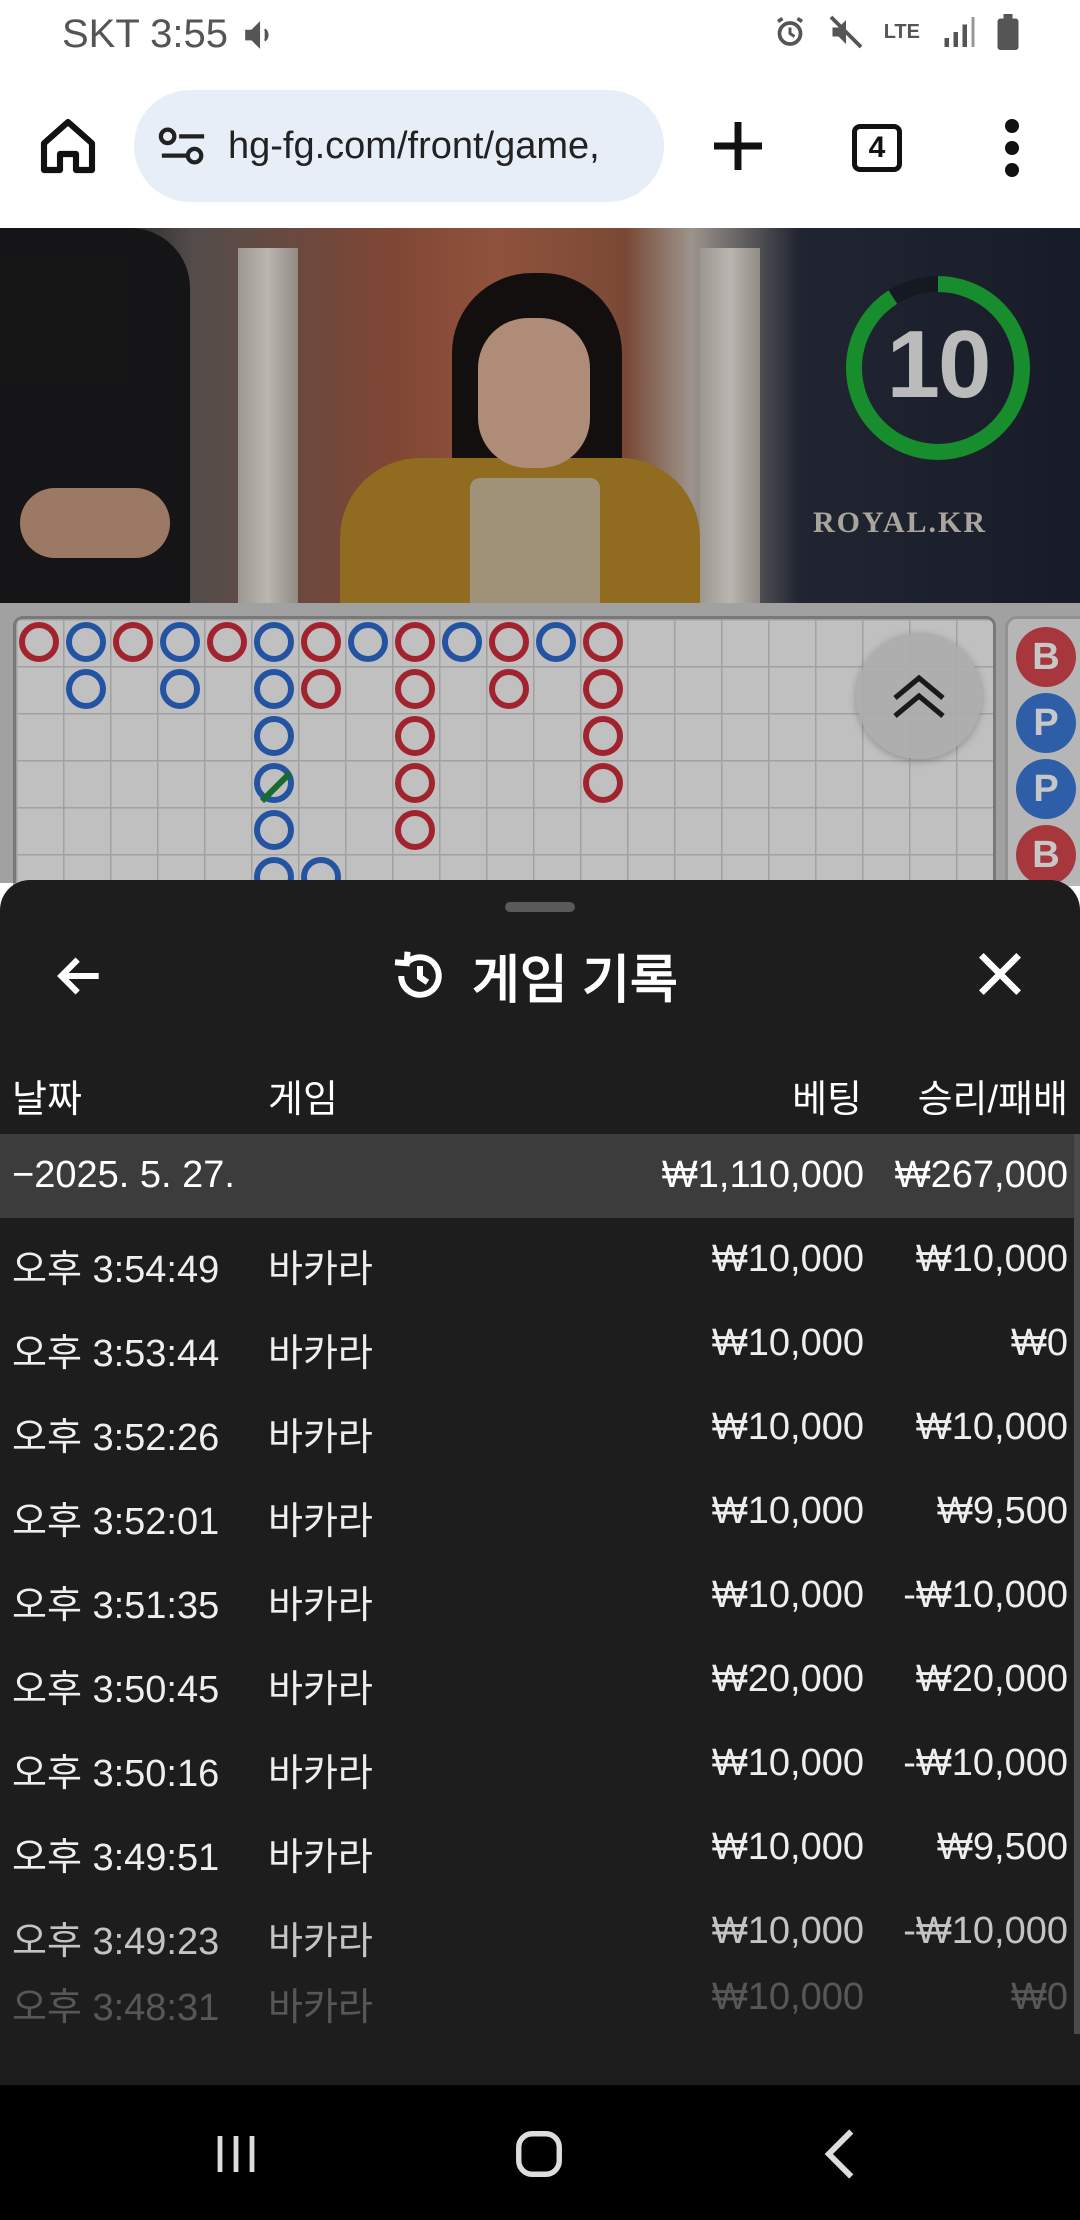 This screenshot has height=2220, width=1080. What do you see at coordinates (116, 1690) in the screenshot?
I see `row-time: 오후 3:50:45` at bounding box center [116, 1690].